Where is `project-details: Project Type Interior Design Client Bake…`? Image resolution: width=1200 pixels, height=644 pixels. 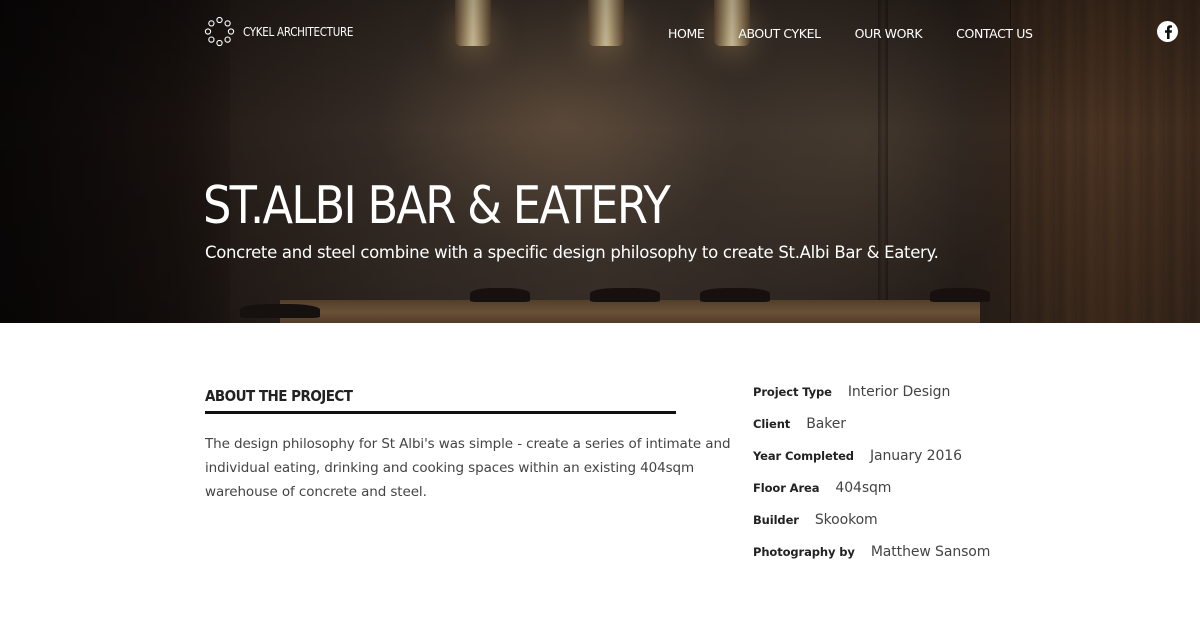
project-details: Project Type Interior Design Client Bake… is located at coordinates (871, 472).